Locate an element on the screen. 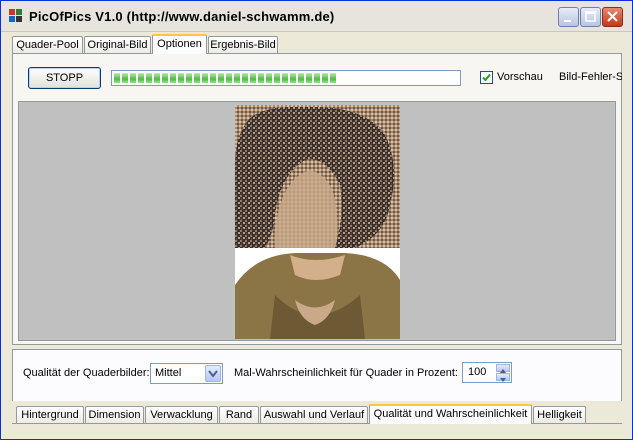 Image resolution: width=633 pixels, height=440 pixels. arrow-down-icon is located at coordinates (503, 380).